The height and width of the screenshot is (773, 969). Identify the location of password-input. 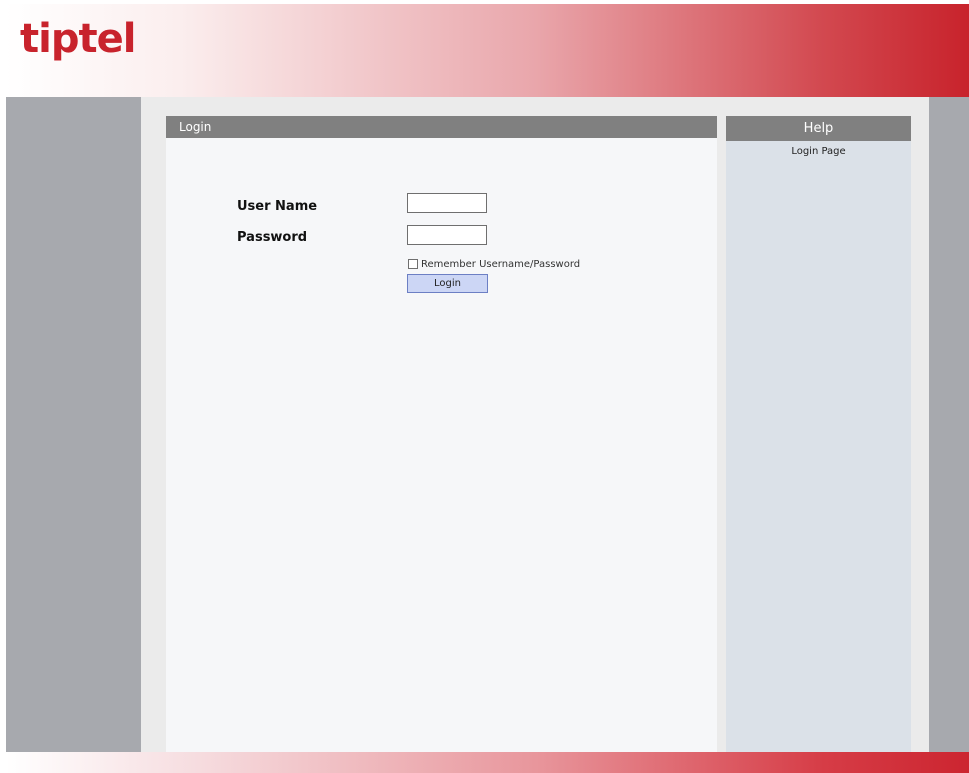
(447, 235).